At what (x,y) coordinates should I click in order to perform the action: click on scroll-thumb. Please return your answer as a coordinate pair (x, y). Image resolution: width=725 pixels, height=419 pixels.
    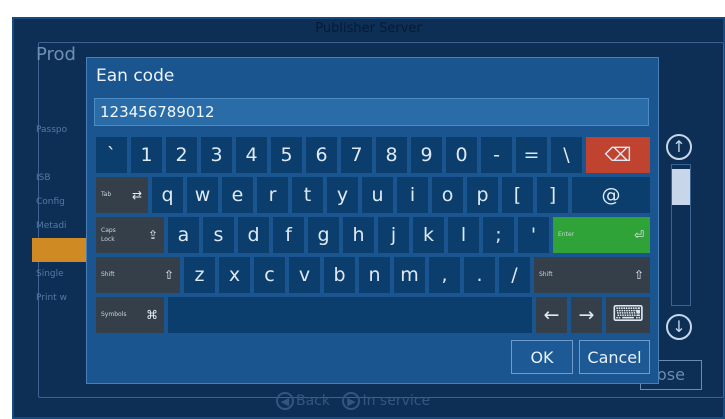
    Looking at the image, I should click on (681, 187).